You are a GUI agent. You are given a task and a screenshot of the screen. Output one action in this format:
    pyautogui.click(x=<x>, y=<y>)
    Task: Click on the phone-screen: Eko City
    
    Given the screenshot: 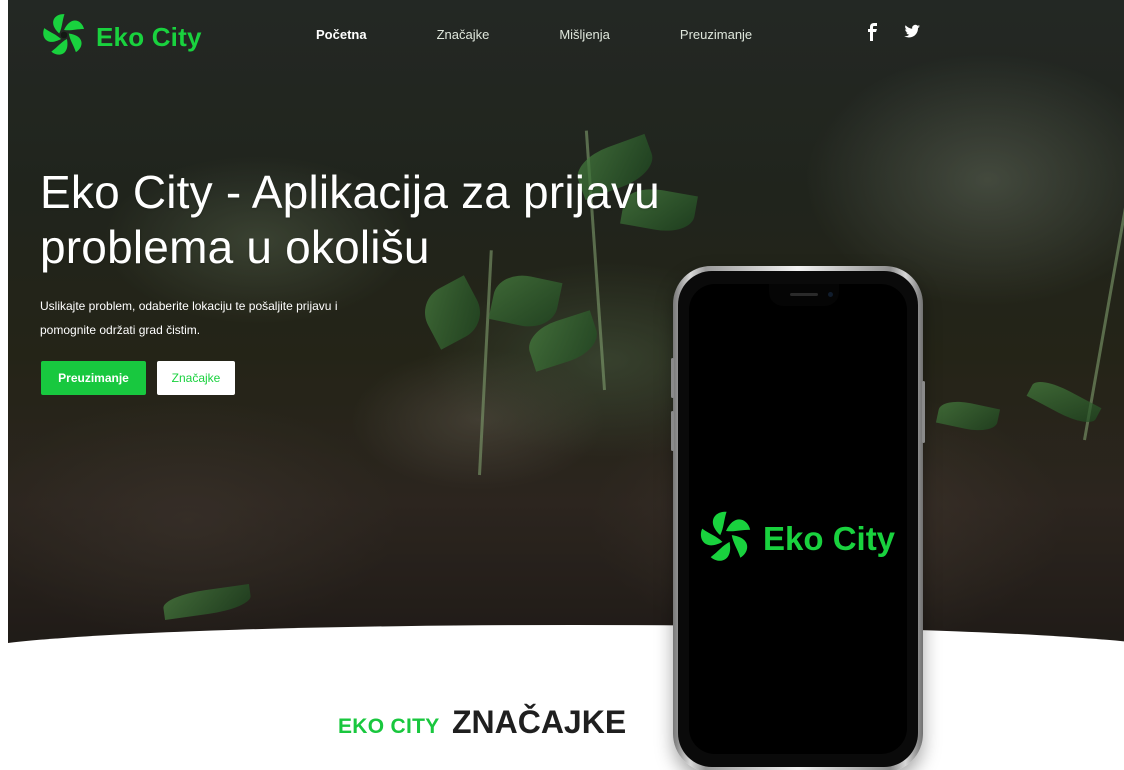 What is the action you would take?
    pyautogui.click(x=798, y=519)
    